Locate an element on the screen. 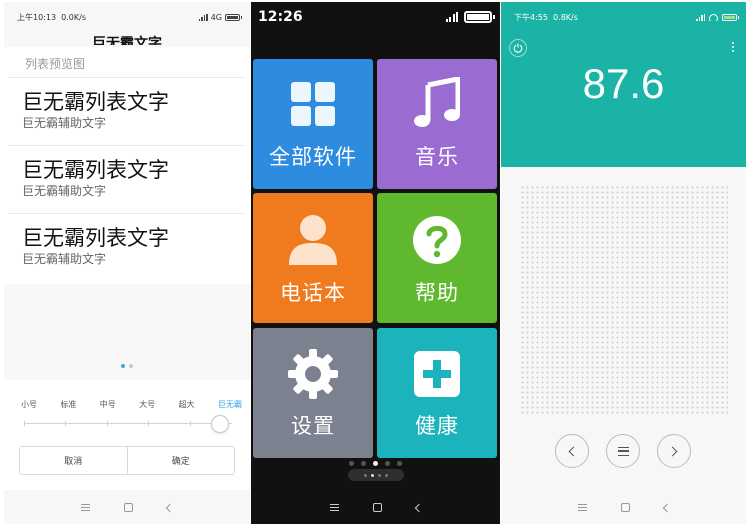  radio-header: 下午4:55 0.8K/s 87.6 is located at coordinates (623, 84).